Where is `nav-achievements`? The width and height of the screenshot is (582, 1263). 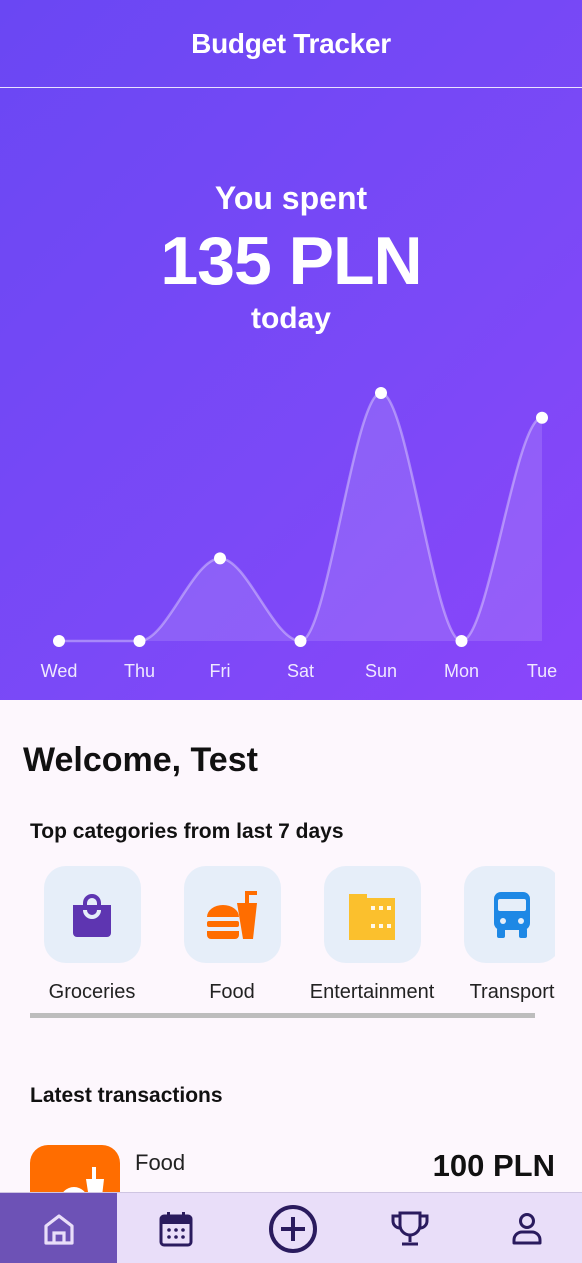 nav-achievements is located at coordinates (409, 1228).